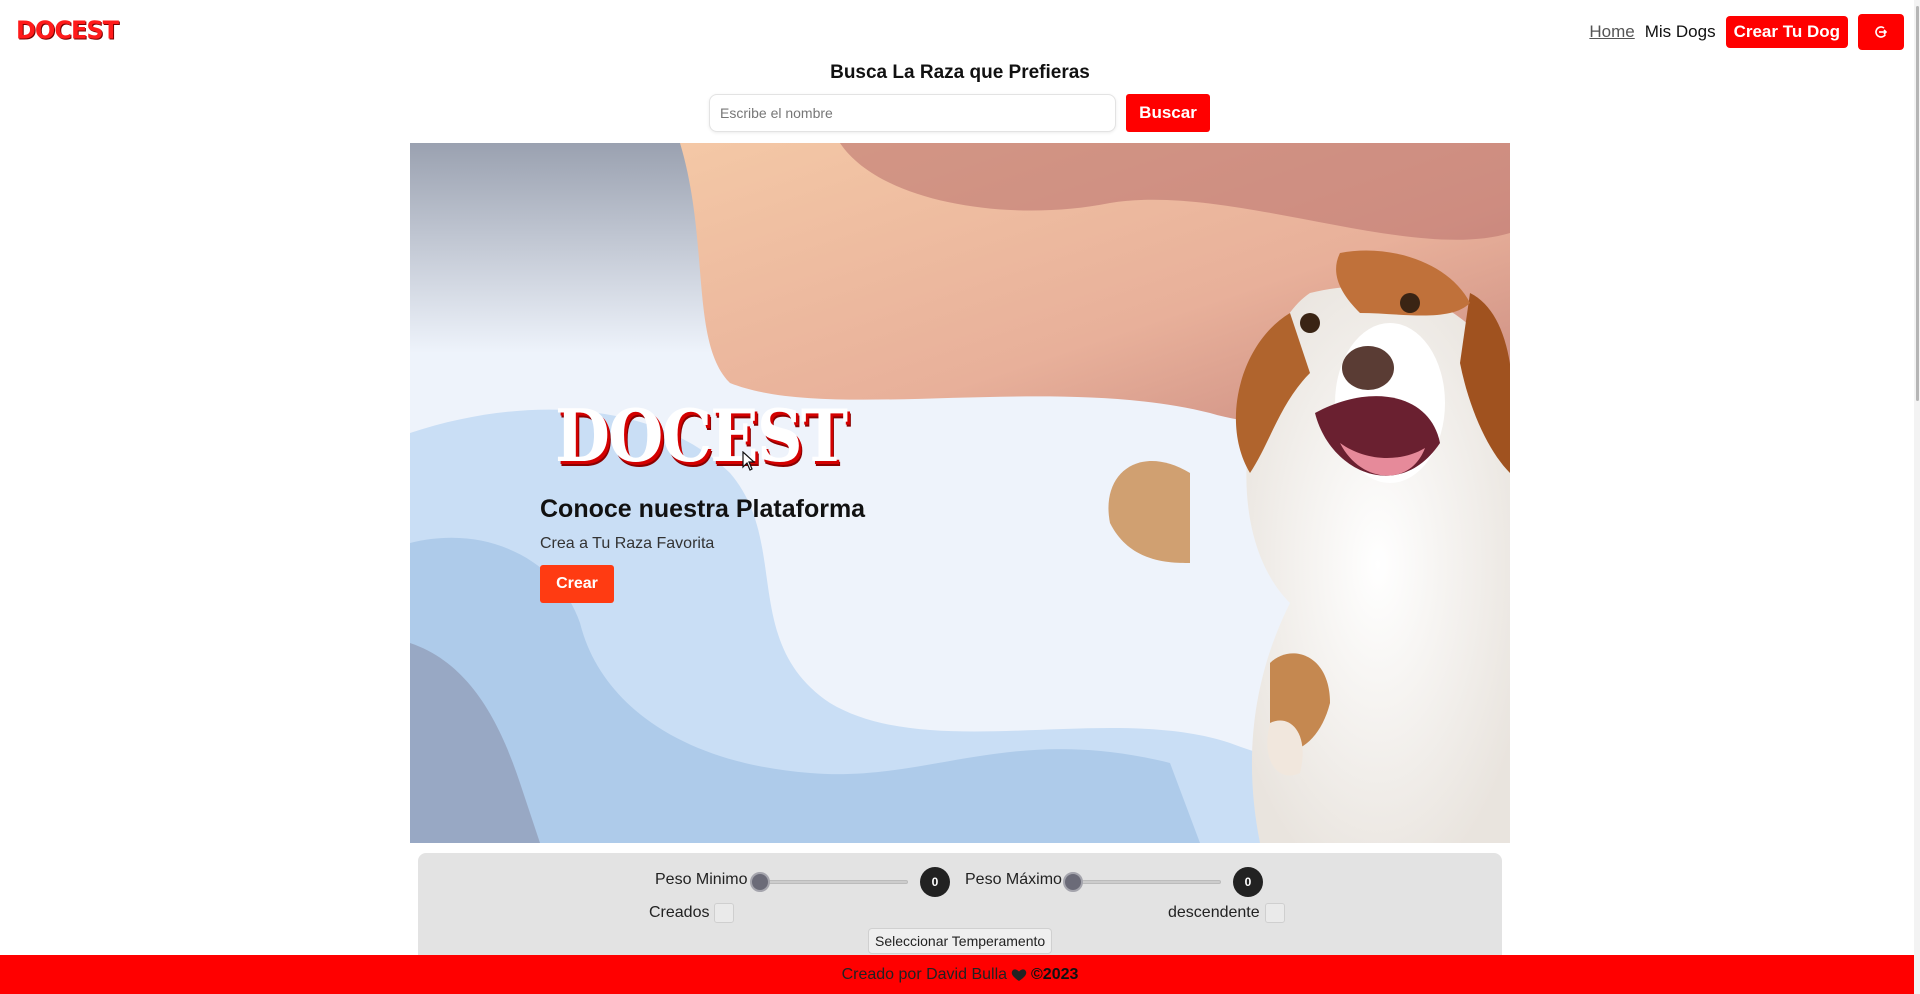  I want to click on hero-subtitle: Crea a Tu Raza Favorita, so click(627, 543).